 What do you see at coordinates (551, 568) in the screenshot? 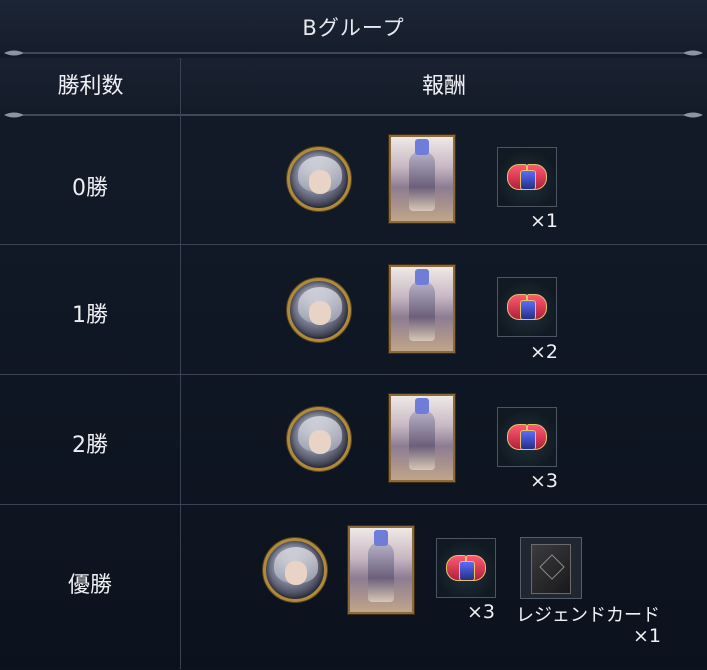
I see `legend-card-icon` at bounding box center [551, 568].